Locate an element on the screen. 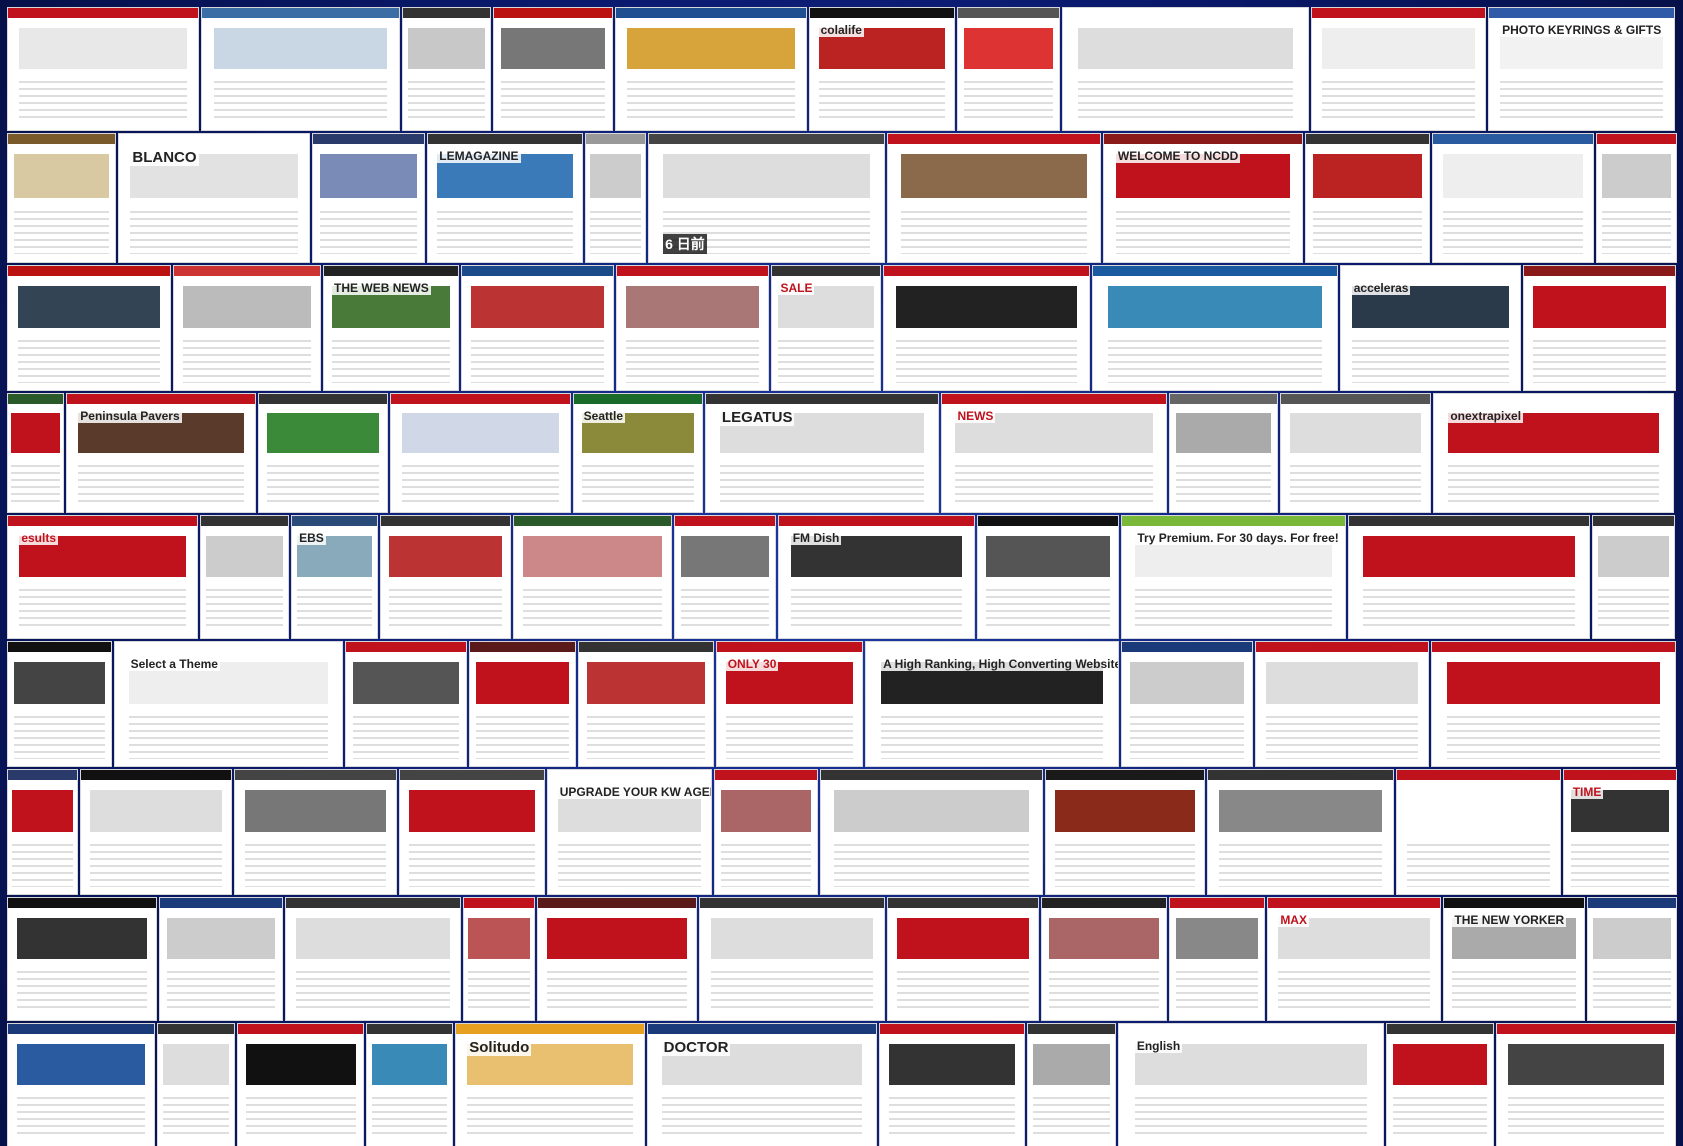 The width and height of the screenshot is (1683, 1146). template-thumbnail: esults is located at coordinates (102, 577).